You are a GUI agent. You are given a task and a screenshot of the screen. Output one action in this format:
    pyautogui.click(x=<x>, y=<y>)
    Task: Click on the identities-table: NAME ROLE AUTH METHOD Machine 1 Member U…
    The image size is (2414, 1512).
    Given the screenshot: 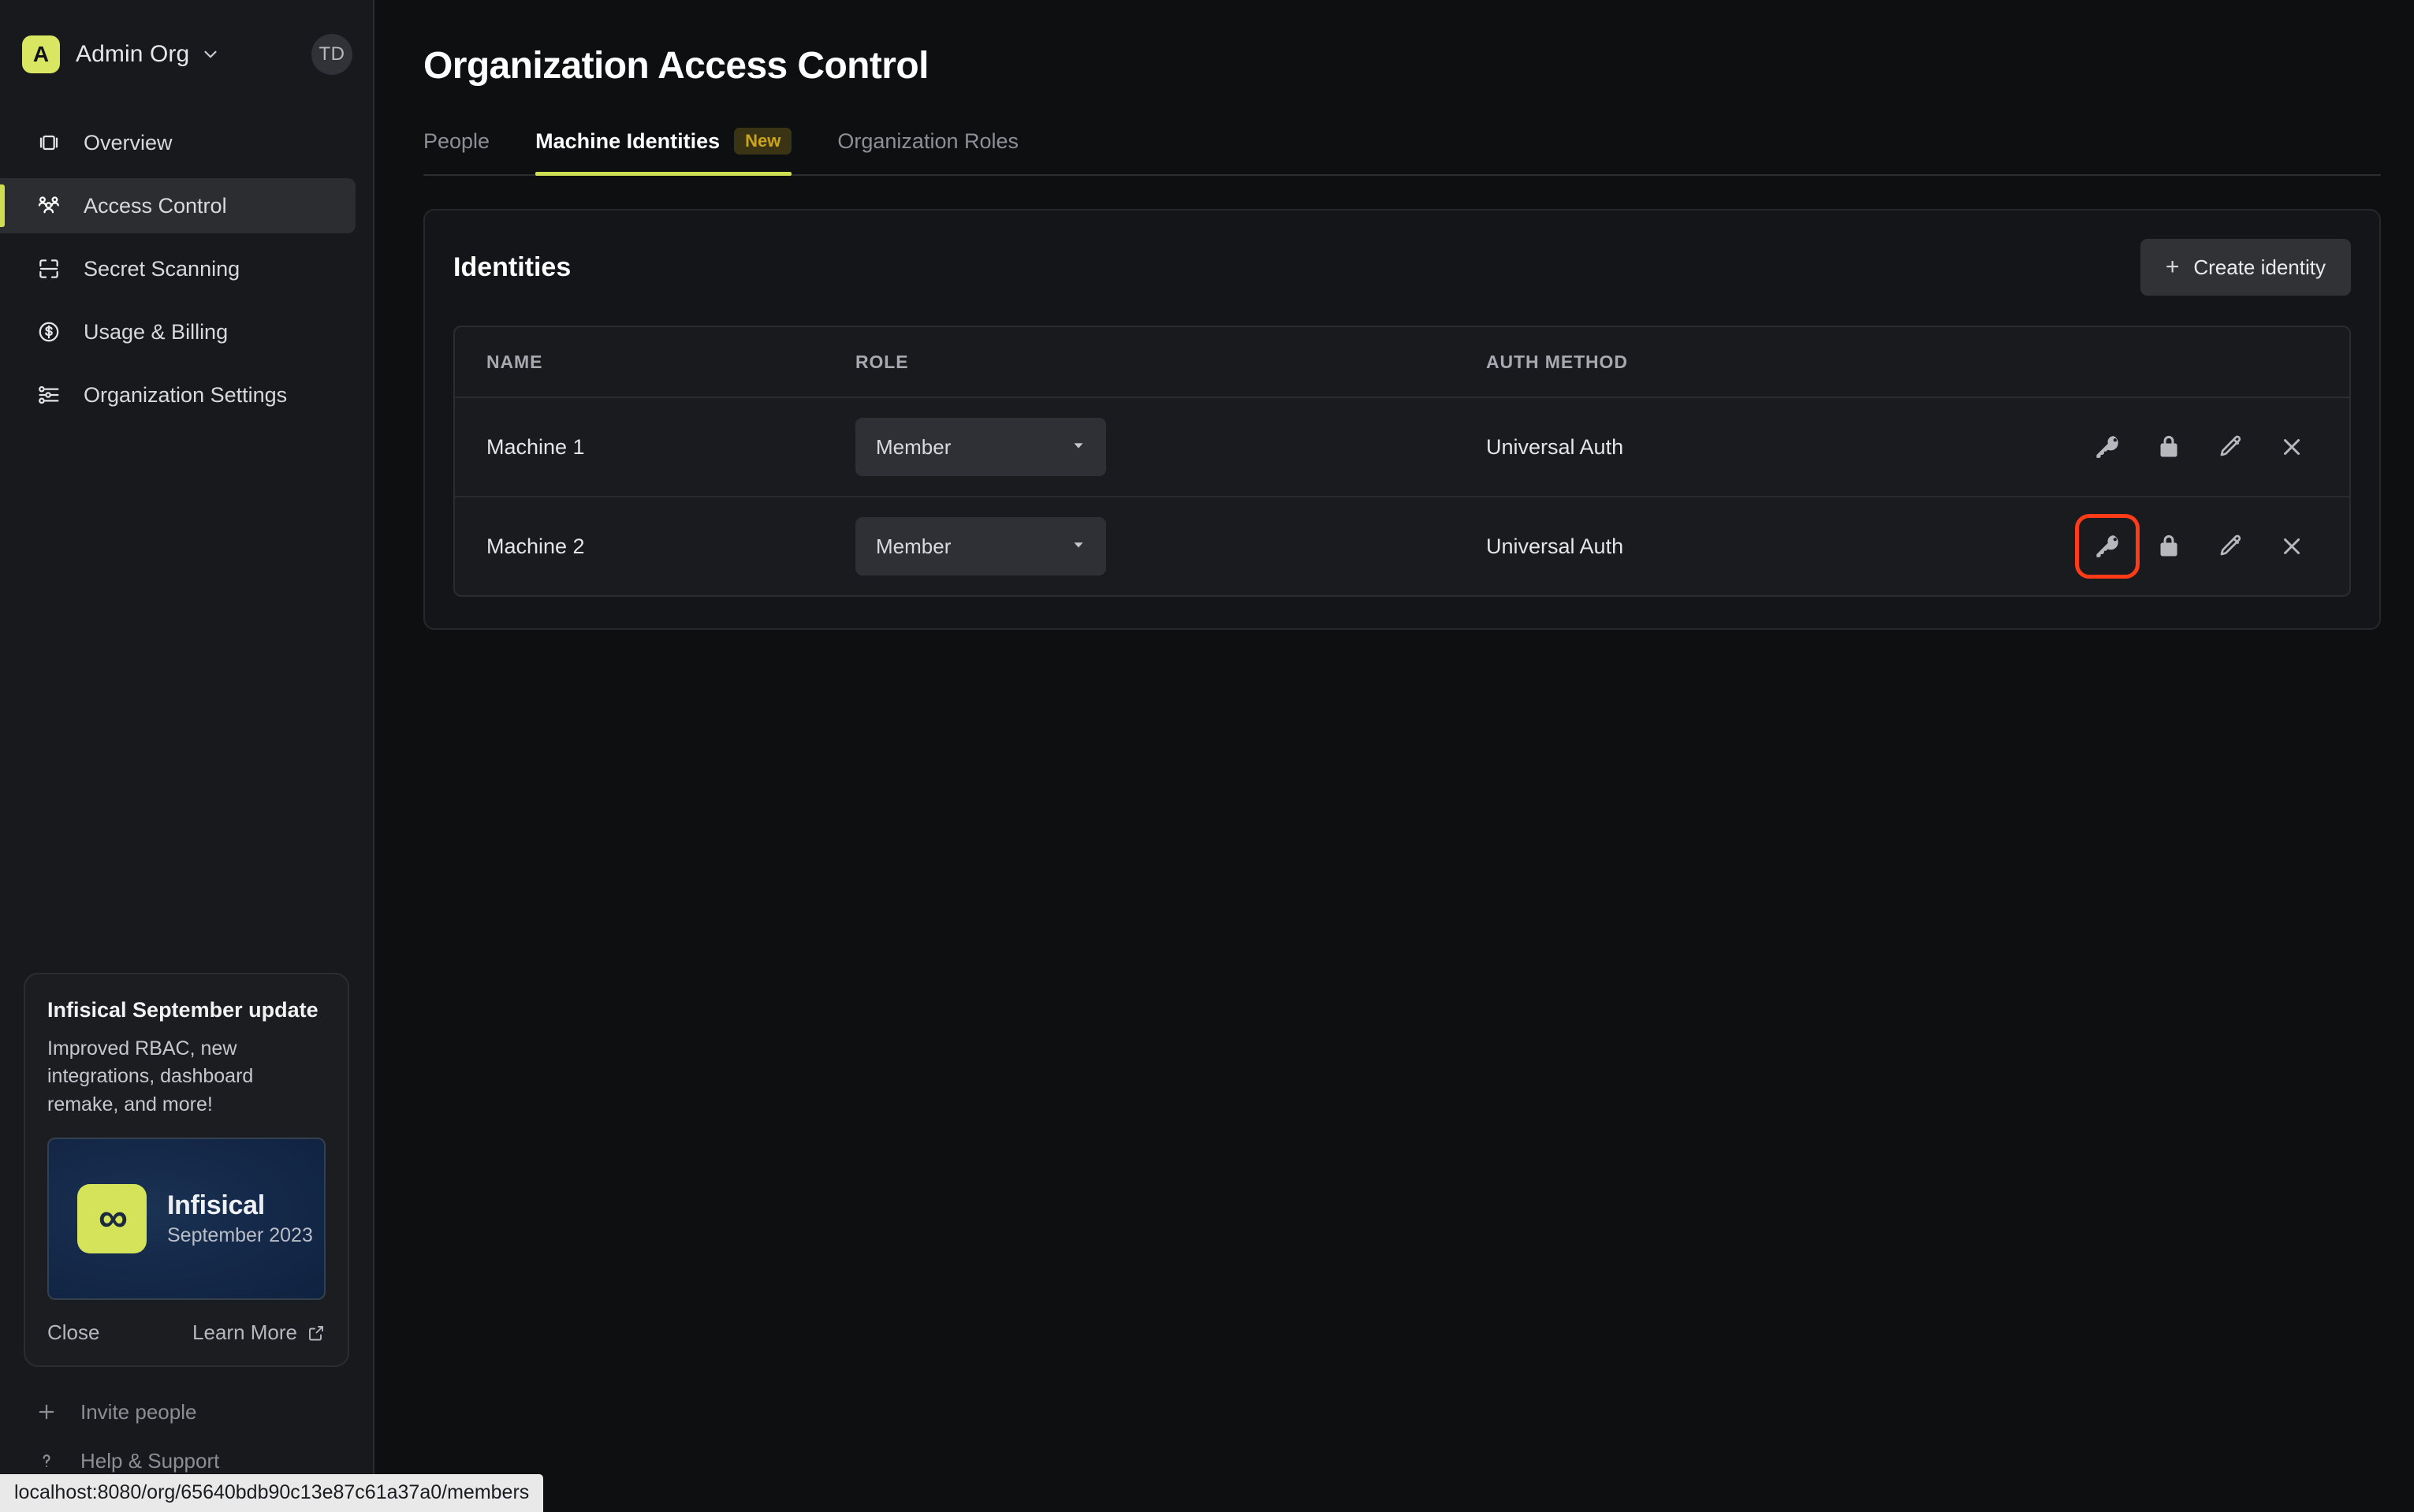 What is the action you would take?
    pyautogui.click(x=1402, y=461)
    